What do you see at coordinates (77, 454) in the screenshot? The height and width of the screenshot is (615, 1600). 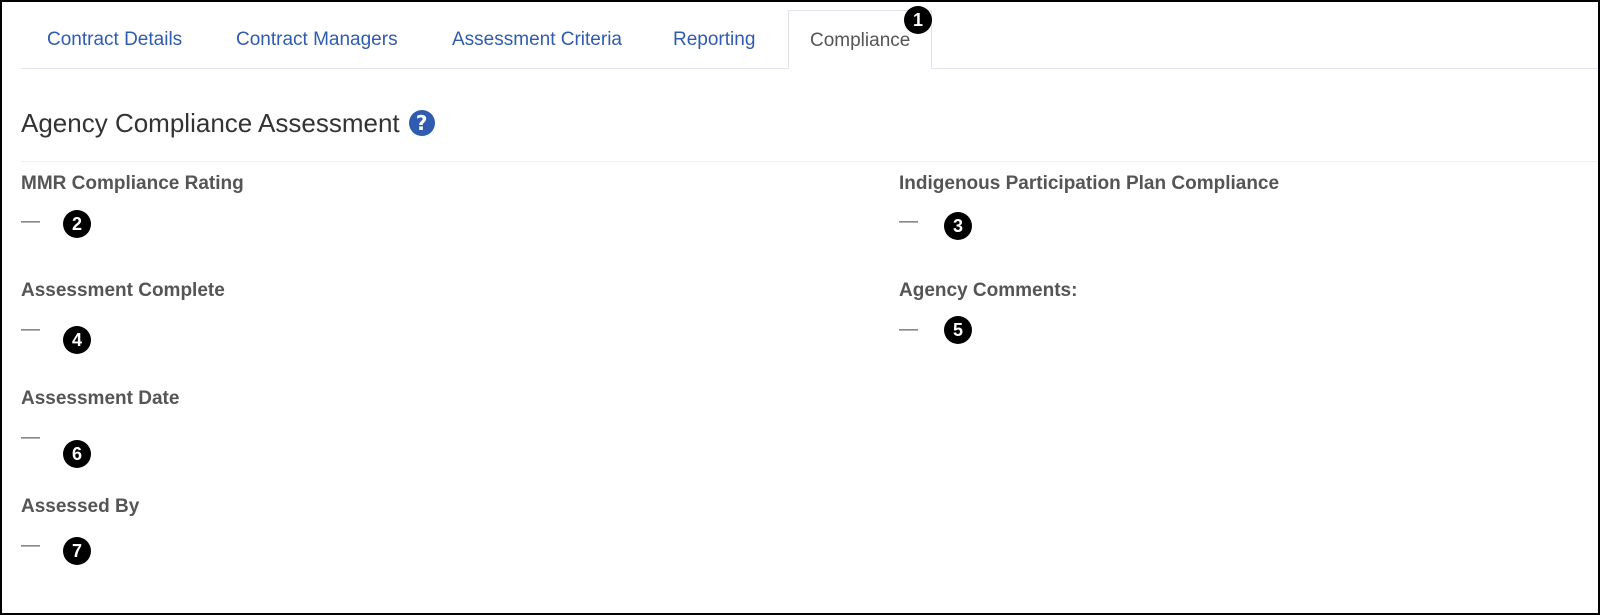 I see `callout-marker: 6` at bounding box center [77, 454].